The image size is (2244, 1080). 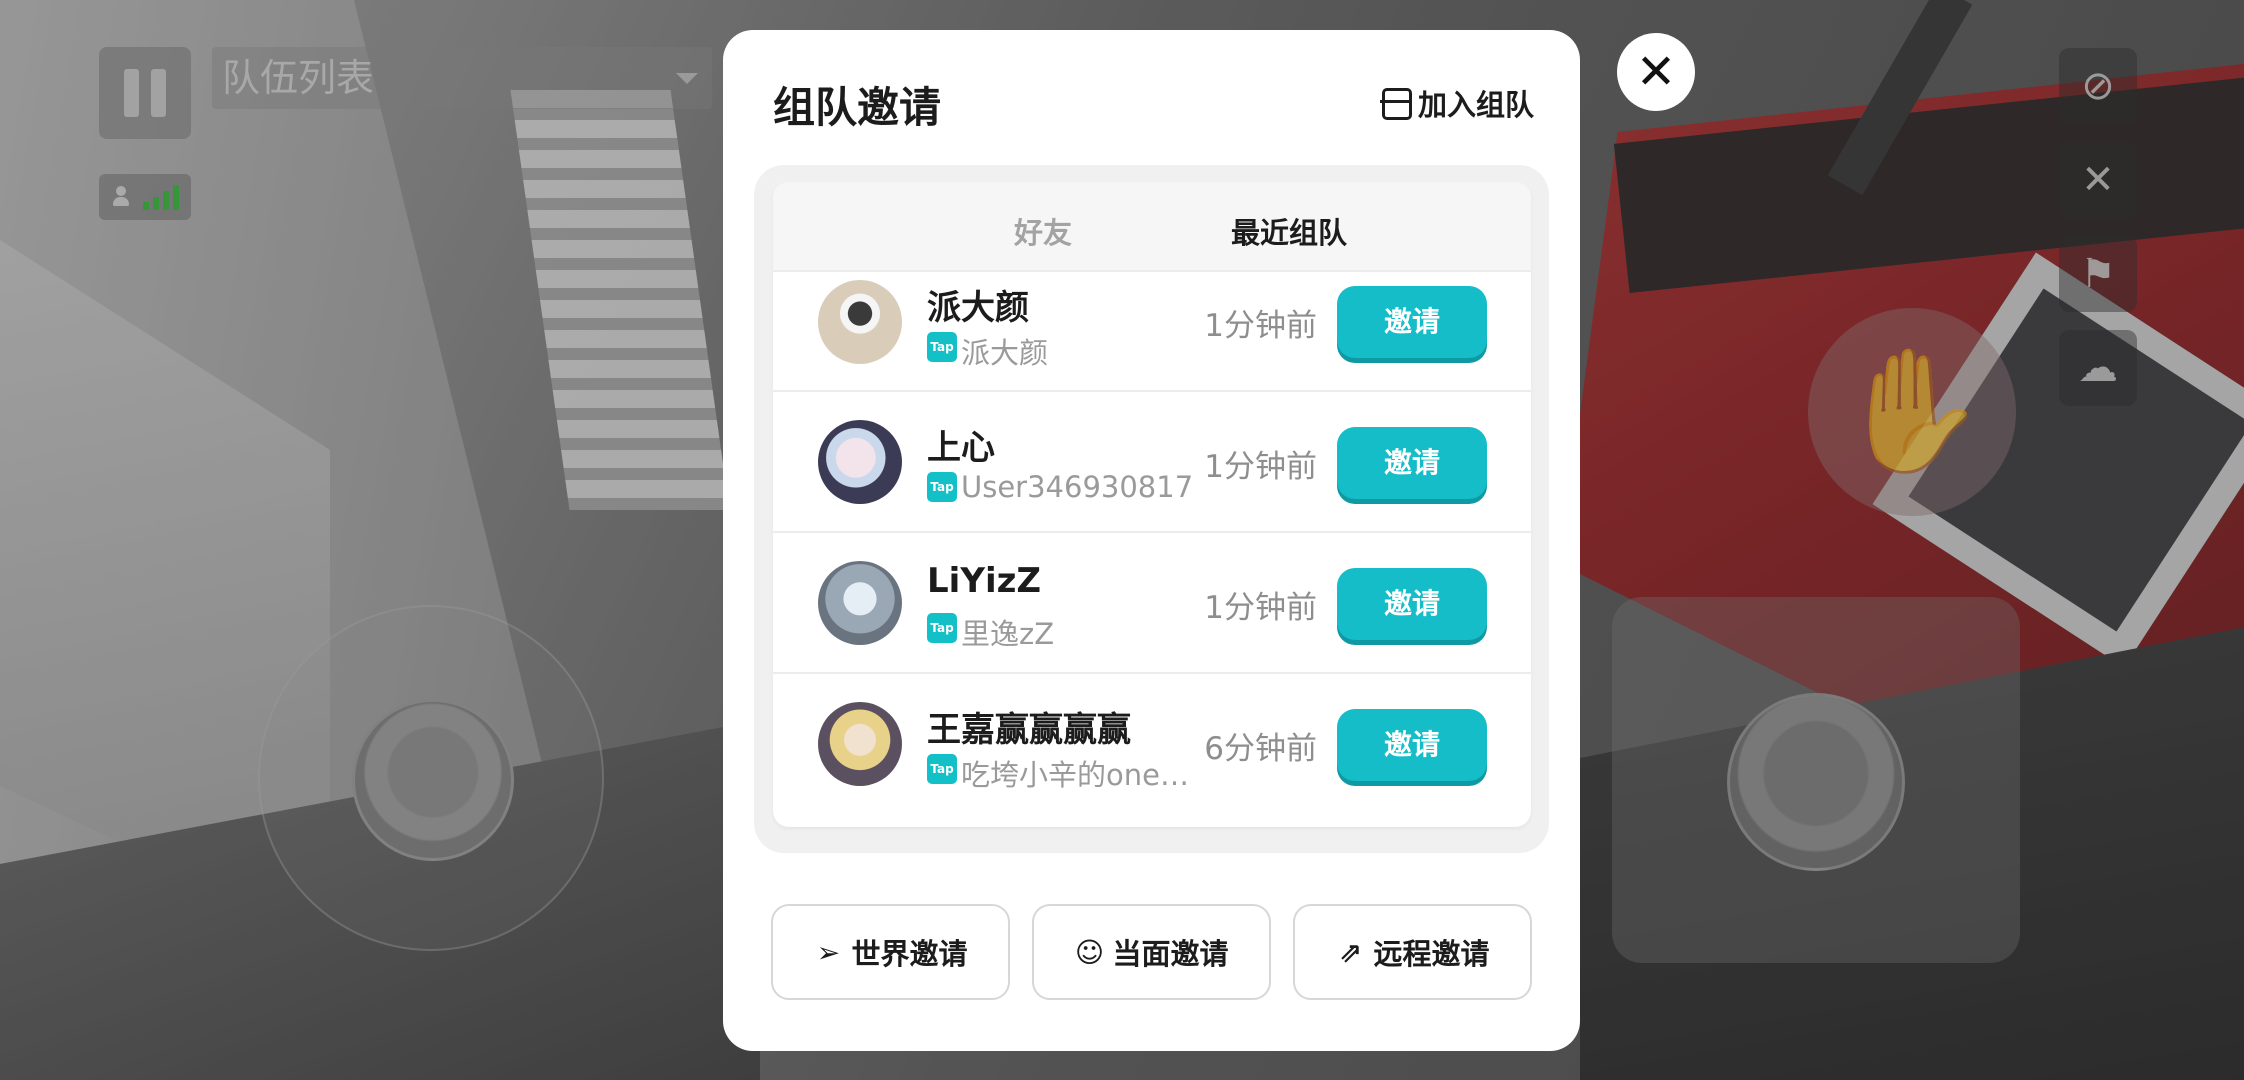 I want to click on list-item: 上心 Tap User346930817 1分钟前 邀请, so click(x=1152, y=462).